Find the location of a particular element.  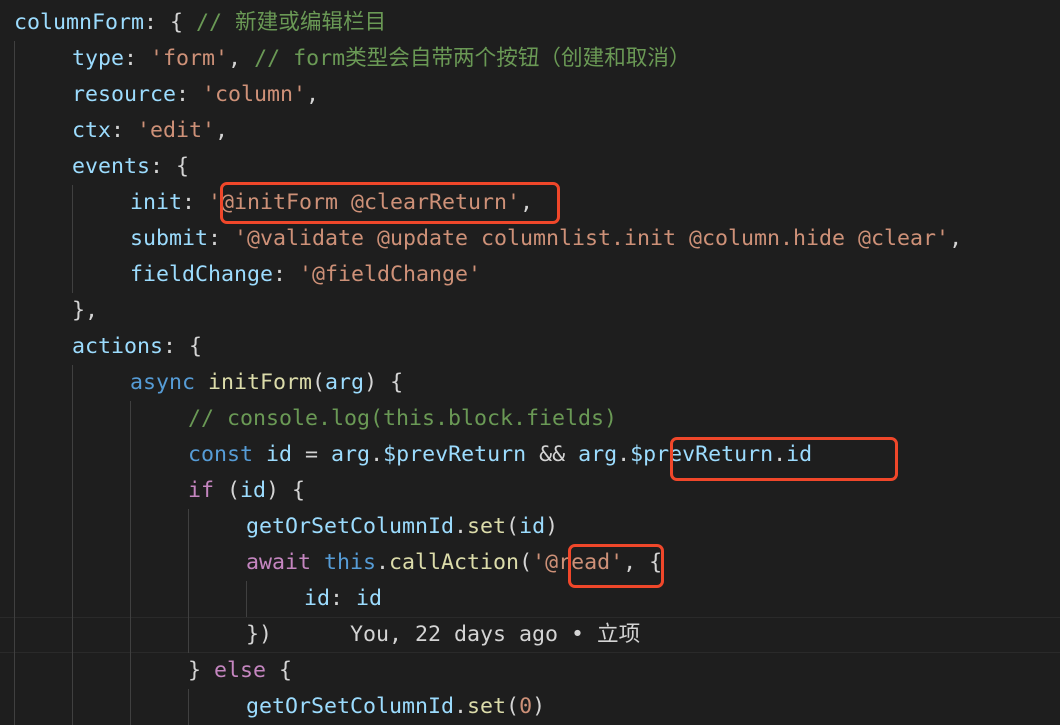

highlight-box-read-action is located at coordinates (616, 566).